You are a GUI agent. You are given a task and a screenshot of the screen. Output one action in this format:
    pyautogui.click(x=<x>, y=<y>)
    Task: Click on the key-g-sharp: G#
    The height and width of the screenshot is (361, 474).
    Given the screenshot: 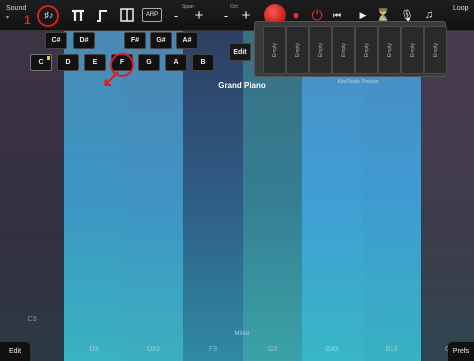 What is the action you would take?
    pyautogui.click(x=161, y=40)
    